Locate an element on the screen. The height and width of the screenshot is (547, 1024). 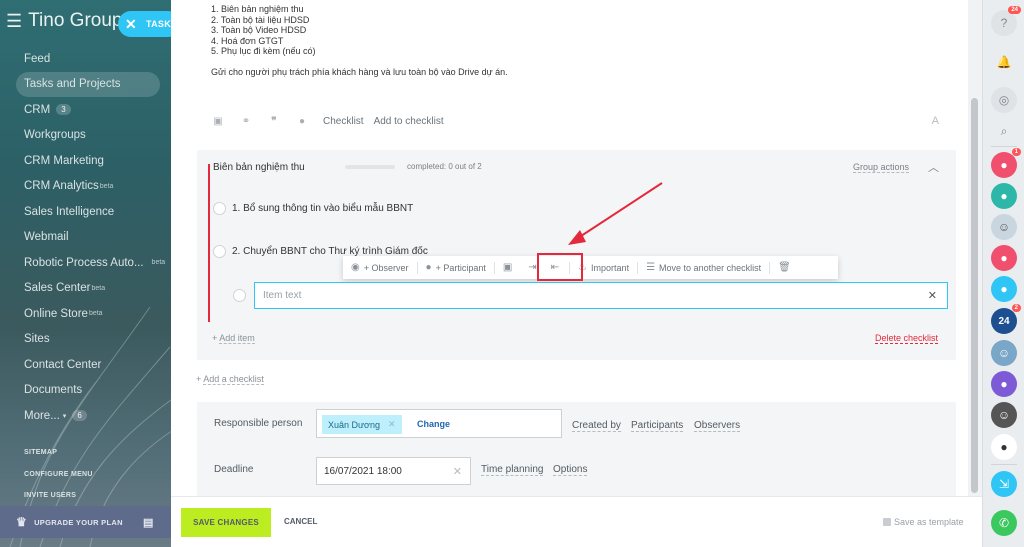
group-avatar: ● is located at coordinates (1004, 289).